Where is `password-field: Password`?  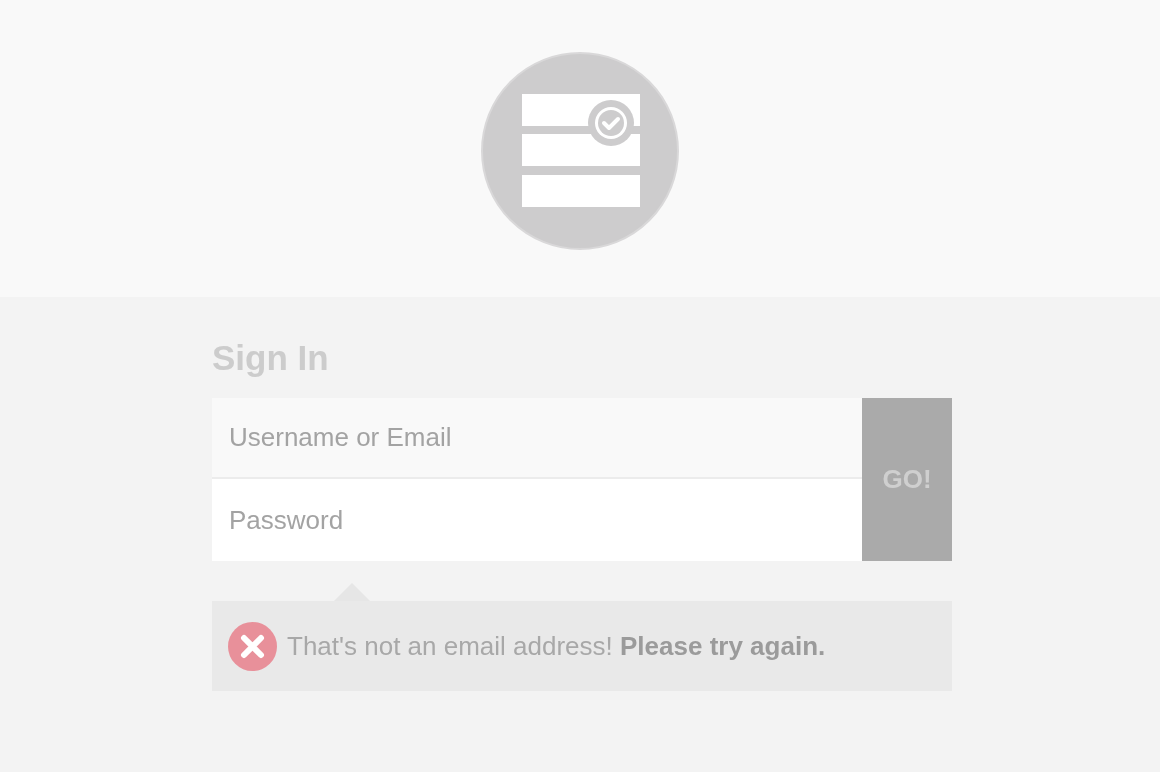 password-field: Password is located at coordinates (537, 520).